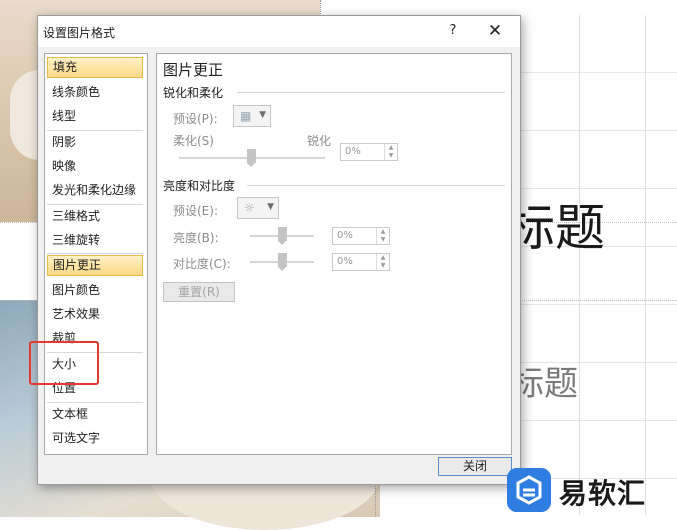 The height and width of the screenshot is (530, 677). What do you see at coordinates (279, 31) in the screenshot?
I see `dialog-titlebar: 设置图片格式 ? ✕` at bounding box center [279, 31].